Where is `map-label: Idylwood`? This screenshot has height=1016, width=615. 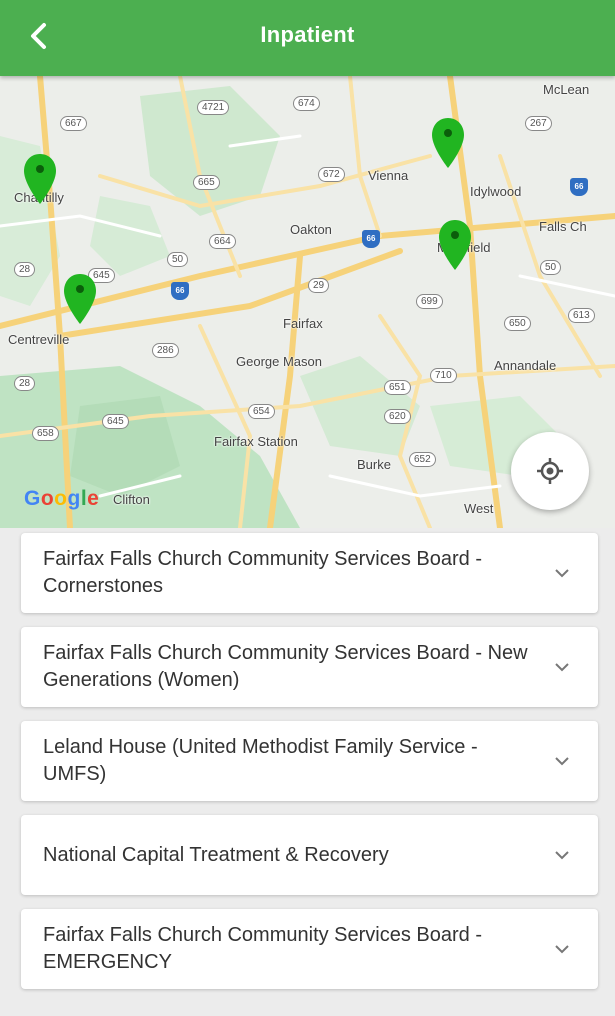
map-label: Idylwood is located at coordinates (496, 191).